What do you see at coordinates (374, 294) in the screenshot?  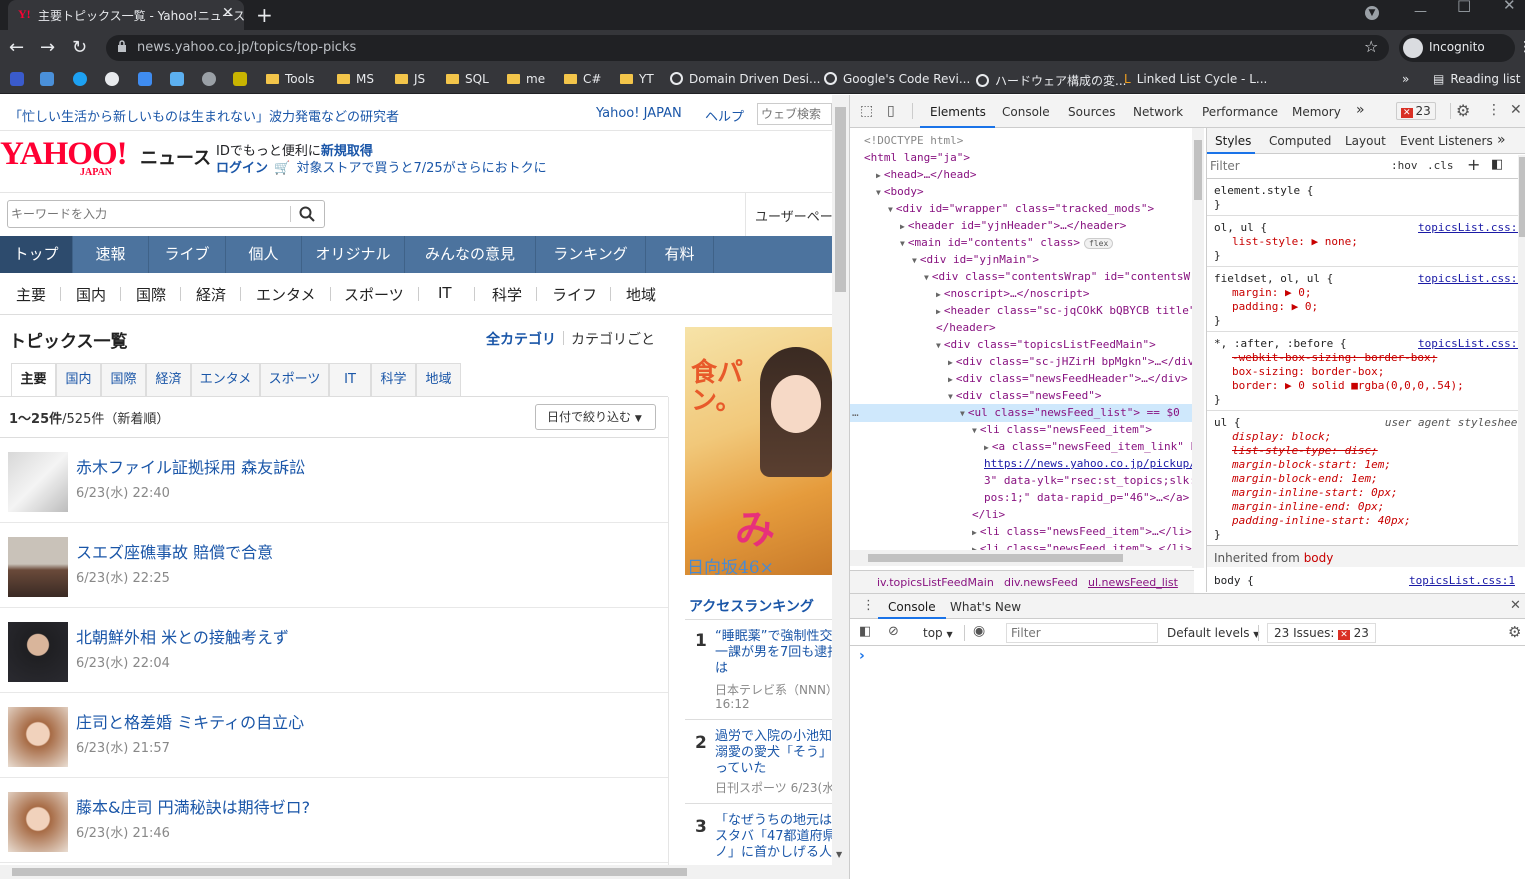 I see `cat-sports: スポーツ` at bounding box center [374, 294].